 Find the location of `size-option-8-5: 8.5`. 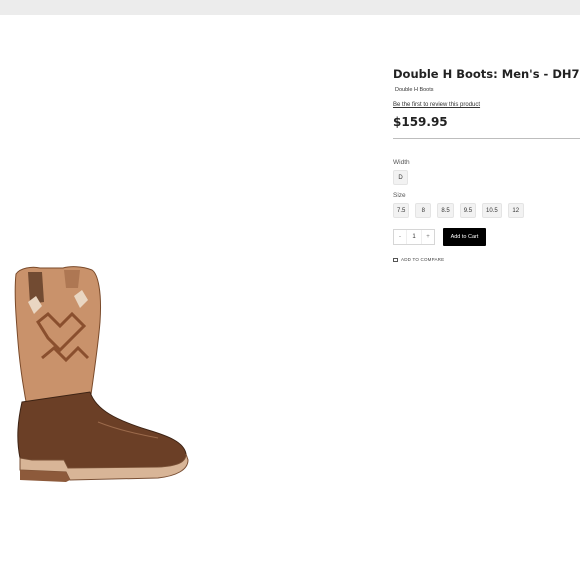

size-option-8-5: 8.5 is located at coordinates (445, 210).